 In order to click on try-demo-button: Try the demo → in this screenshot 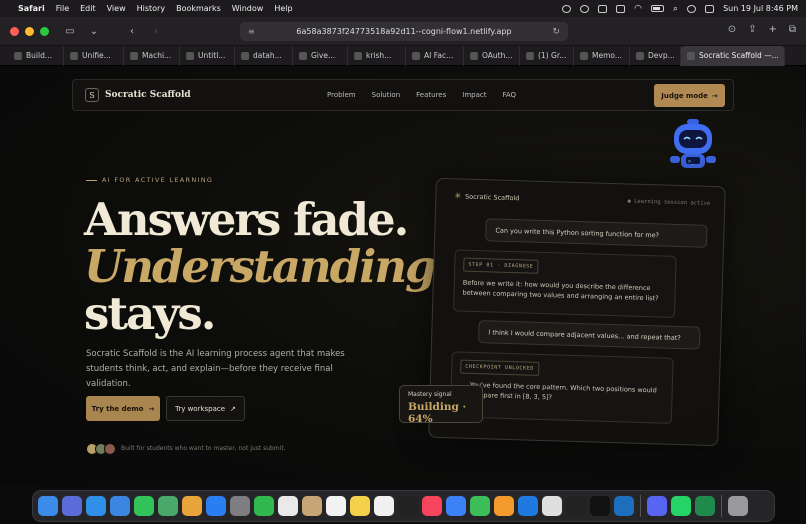, I will do `click(123, 408)`.